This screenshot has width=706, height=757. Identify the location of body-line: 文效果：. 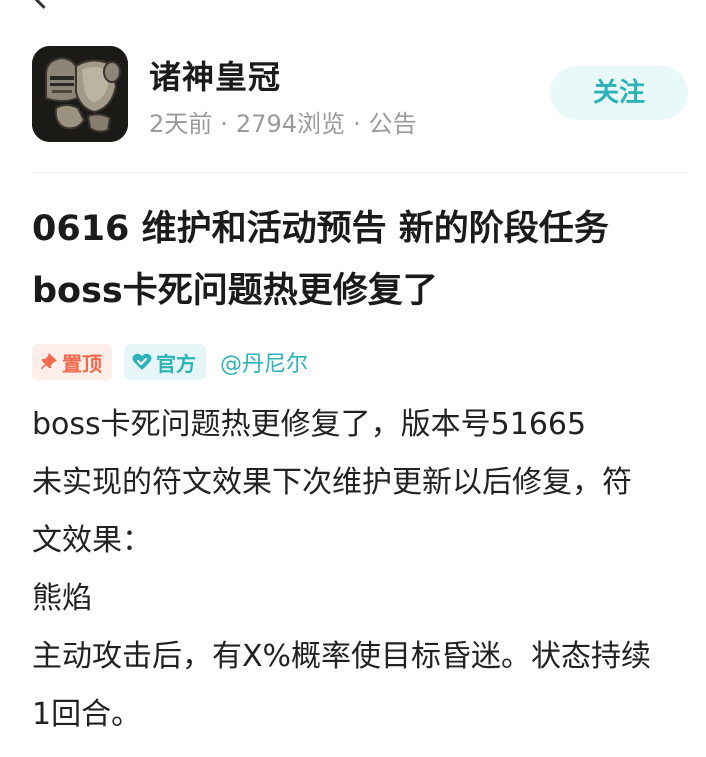
(92, 540).